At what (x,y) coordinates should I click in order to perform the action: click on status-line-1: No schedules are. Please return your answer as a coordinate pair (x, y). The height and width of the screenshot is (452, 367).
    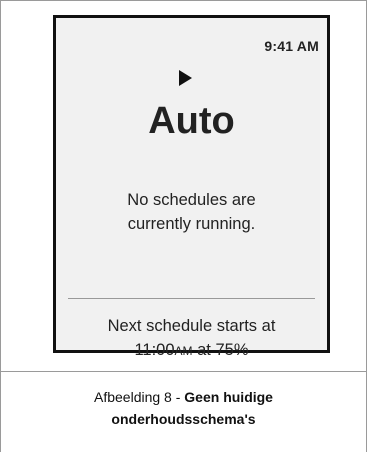
    Looking at the image, I should click on (191, 200).